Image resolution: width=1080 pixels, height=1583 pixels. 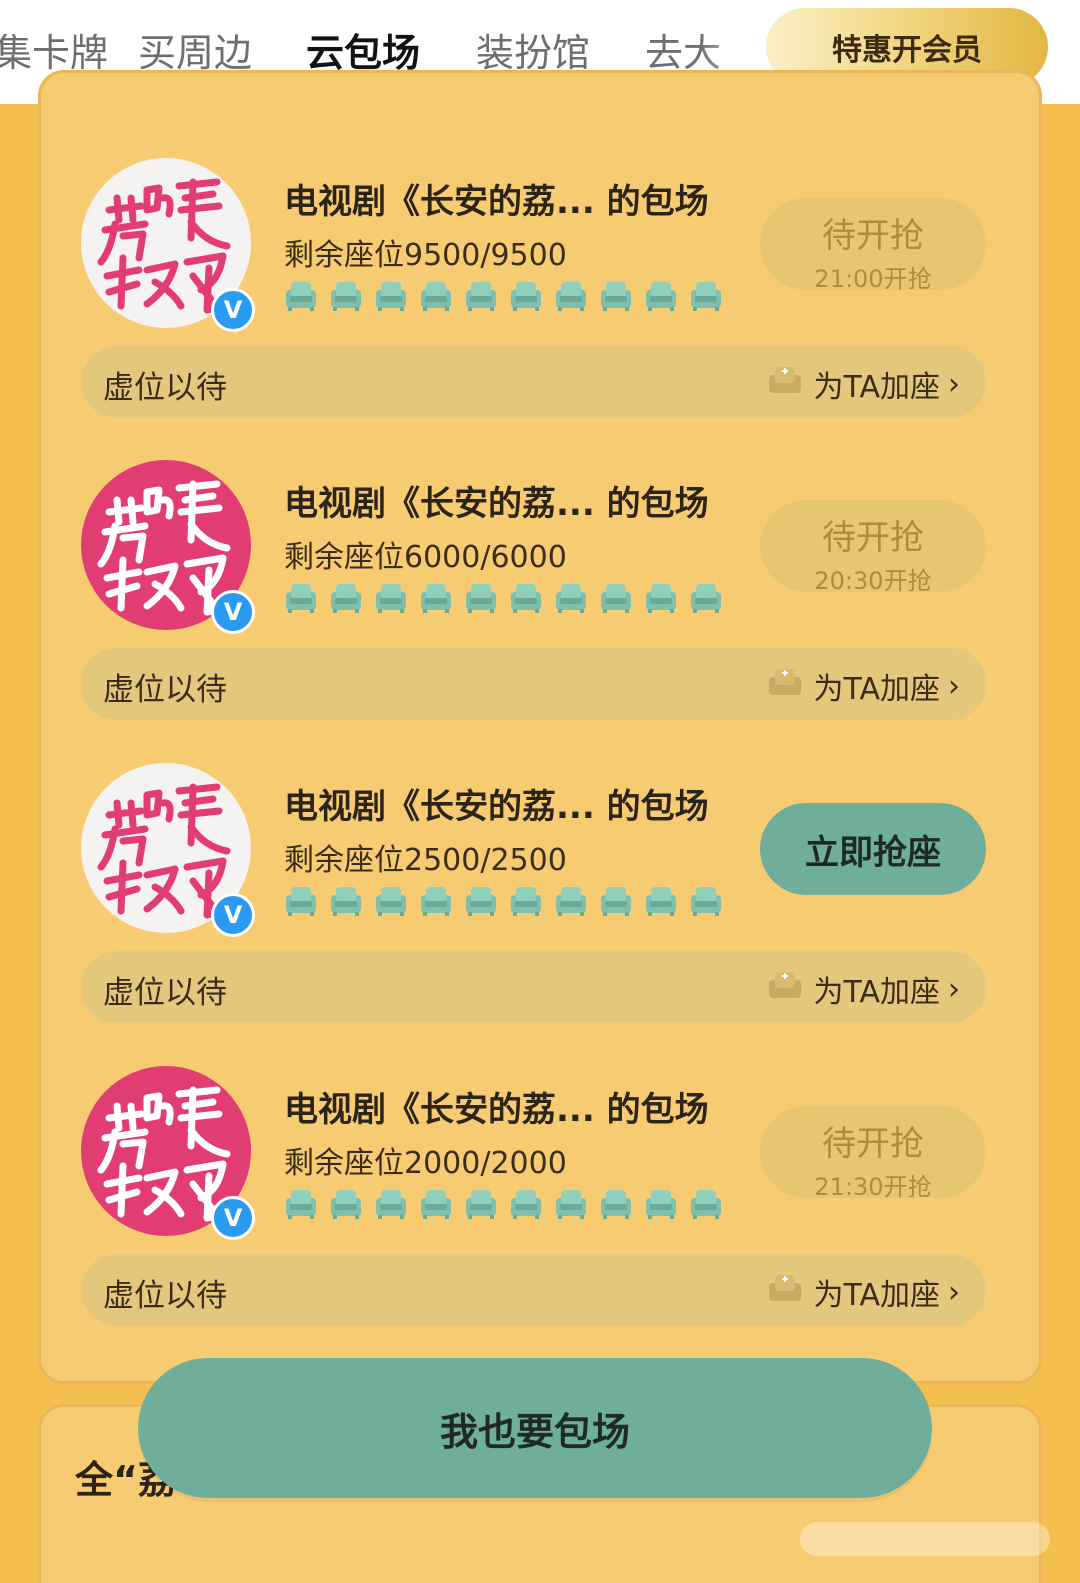 I want to click on waiting-status-button: 待开抢 20:30开抢, so click(x=873, y=547).